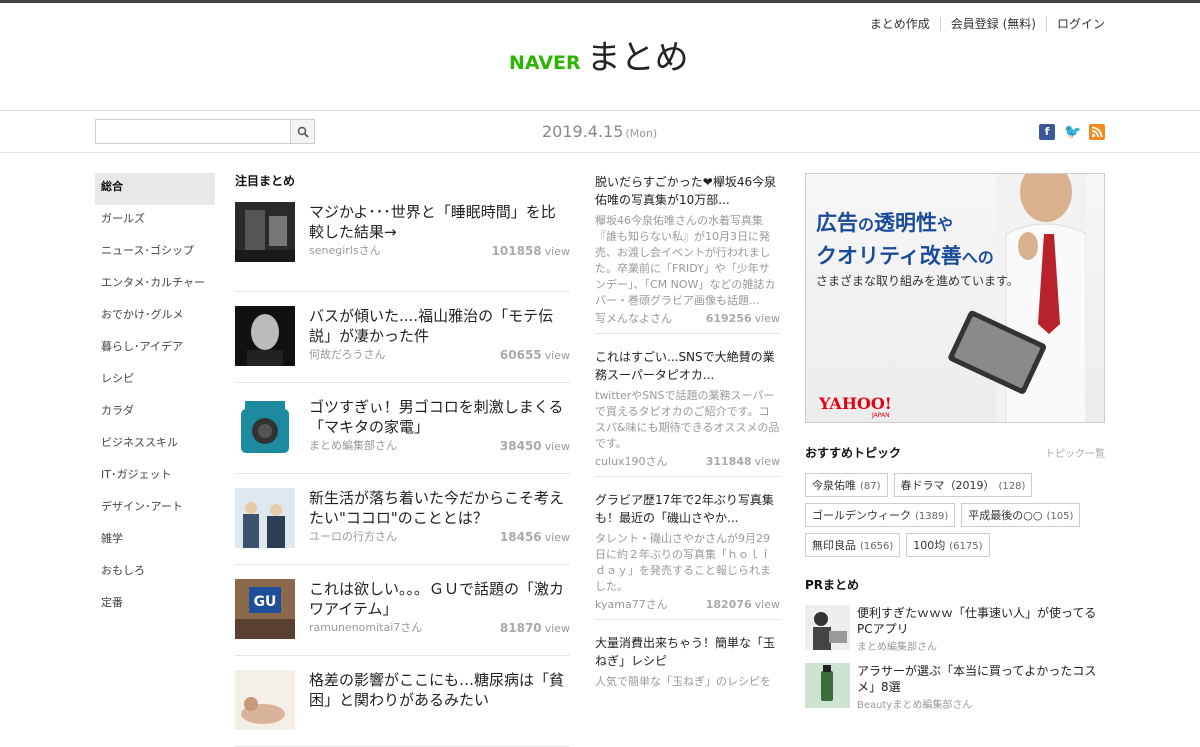  Describe the element at coordinates (439, 417) in the screenshot. I see `card-title: ゴツすぎぃ！男ゴコロを刺激しまくる「マキタの家電」` at that location.